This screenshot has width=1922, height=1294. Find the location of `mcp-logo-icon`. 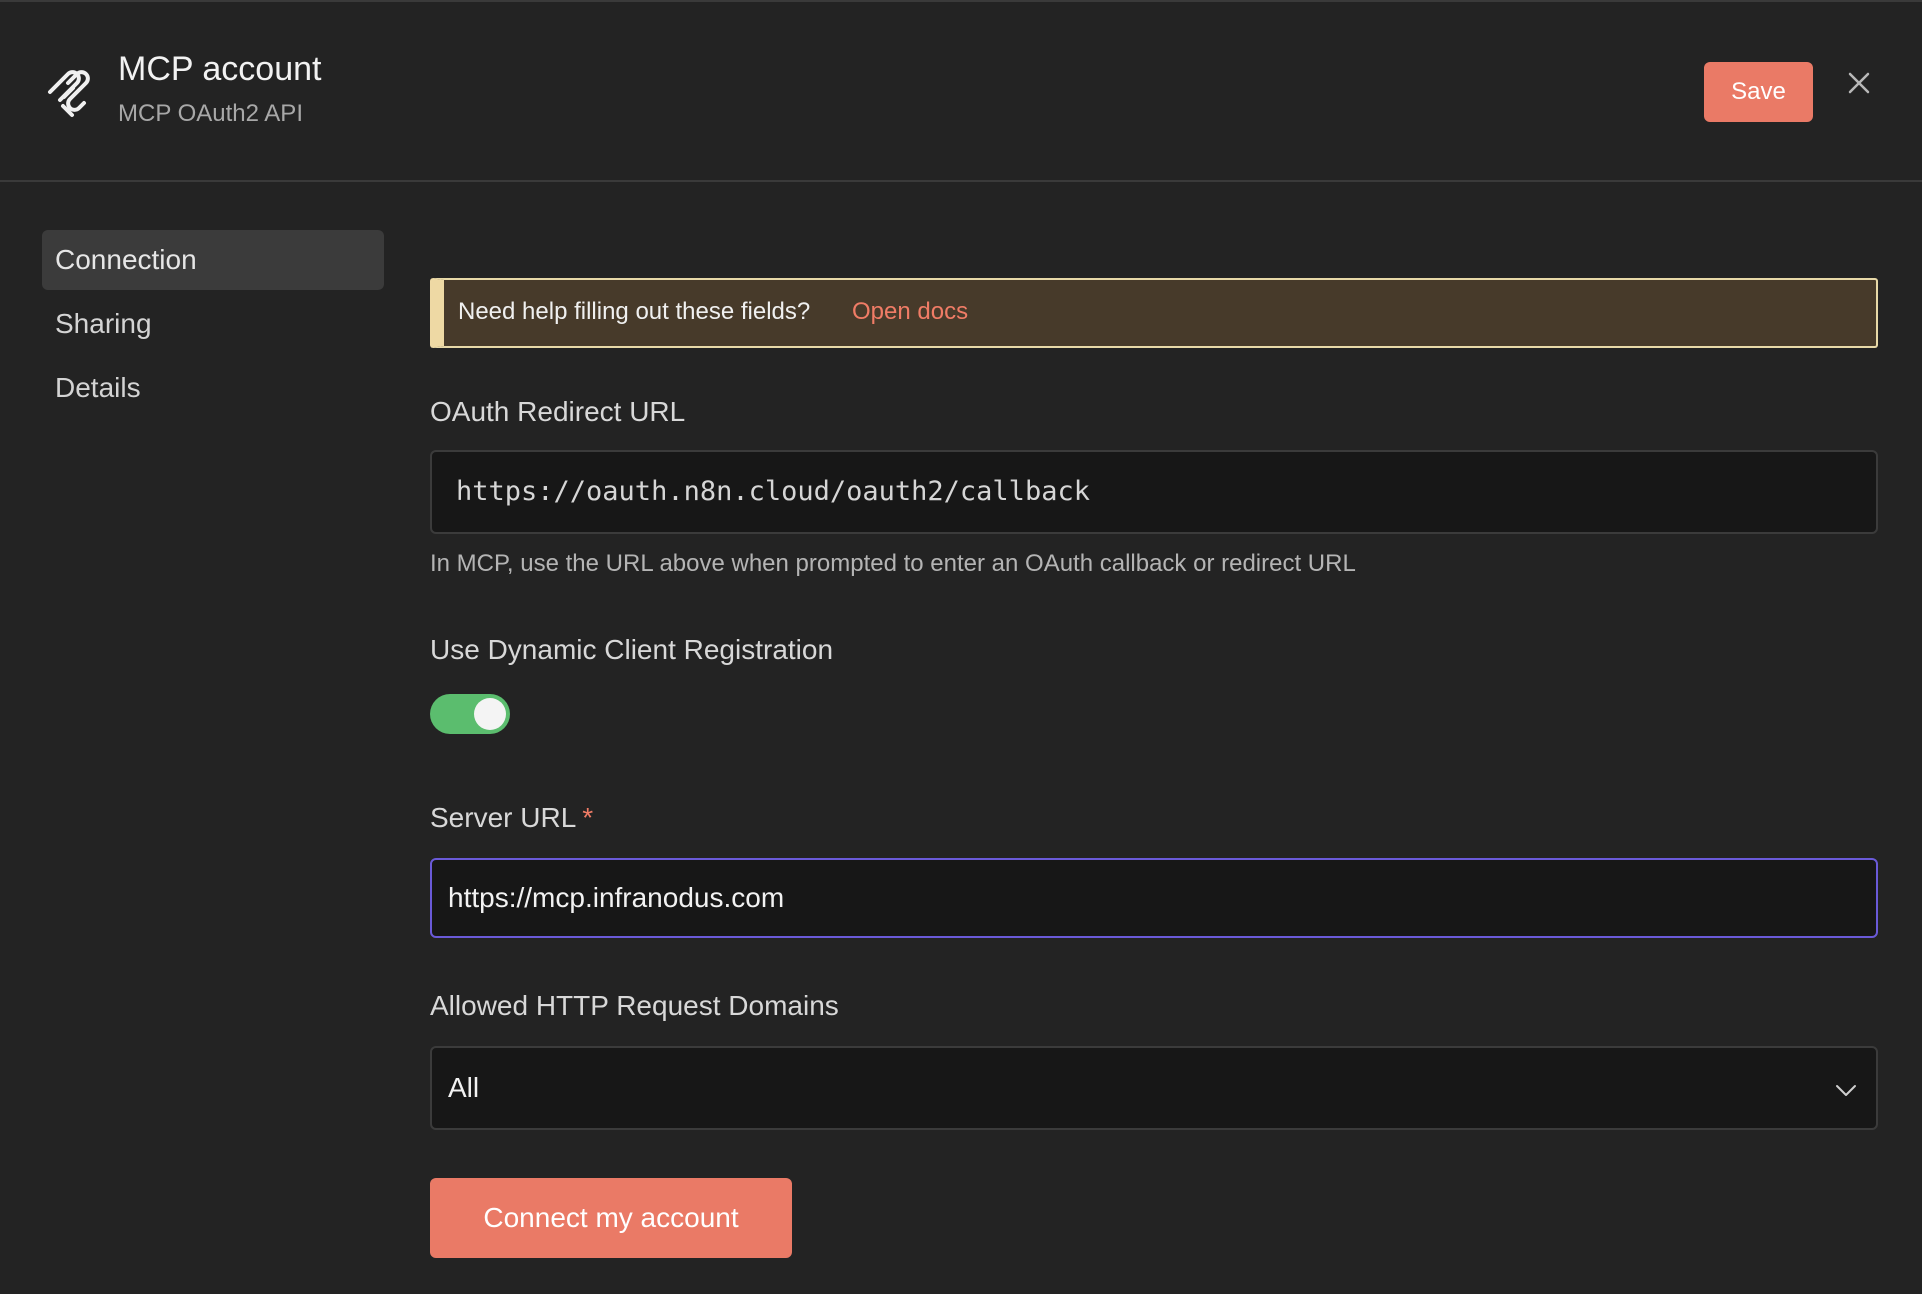

mcp-logo-icon is located at coordinates (69, 93).